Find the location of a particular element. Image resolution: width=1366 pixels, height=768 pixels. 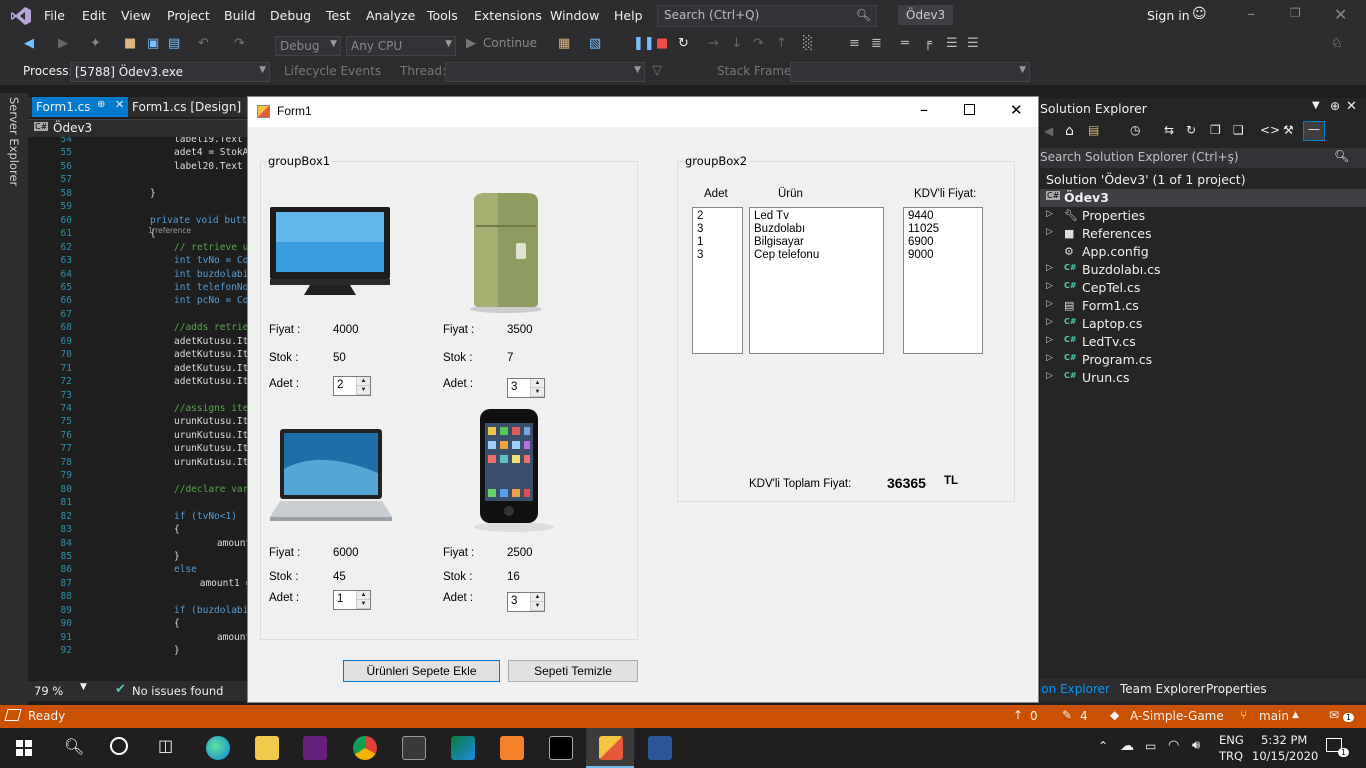

indent-icon: ≡ is located at coordinates (854, 43).